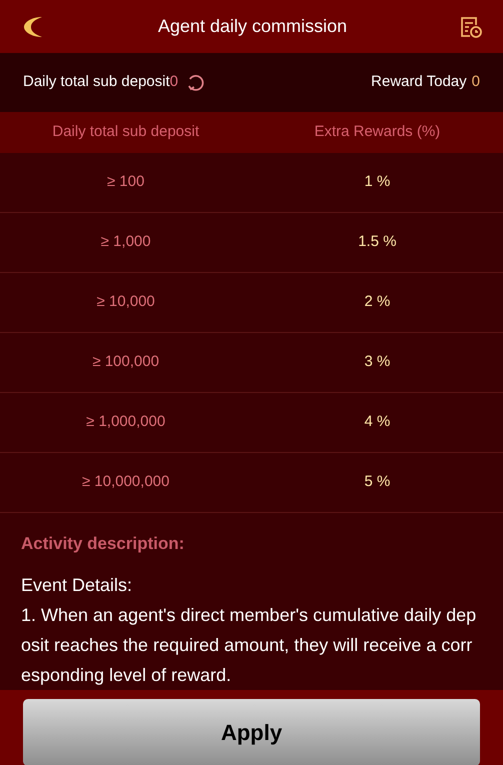  Describe the element at coordinates (377, 302) in the screenshot. I see `table-cell-text: 2 %` at that location.